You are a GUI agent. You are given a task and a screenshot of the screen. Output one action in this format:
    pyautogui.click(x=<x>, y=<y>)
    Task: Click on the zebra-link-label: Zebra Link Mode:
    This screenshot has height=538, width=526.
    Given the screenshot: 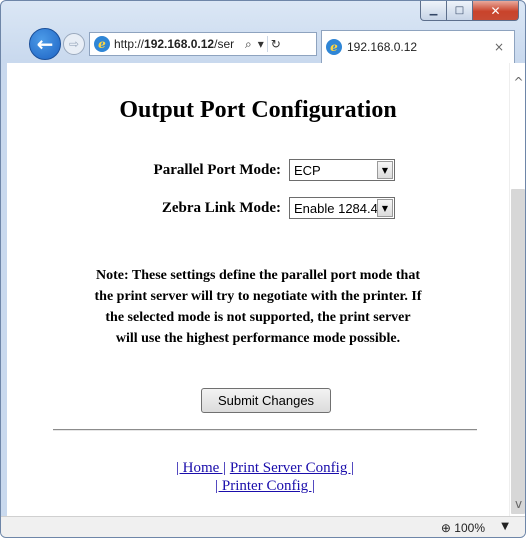 What is the action you would take?
    pyautogui.click(x=221, y=208)
    